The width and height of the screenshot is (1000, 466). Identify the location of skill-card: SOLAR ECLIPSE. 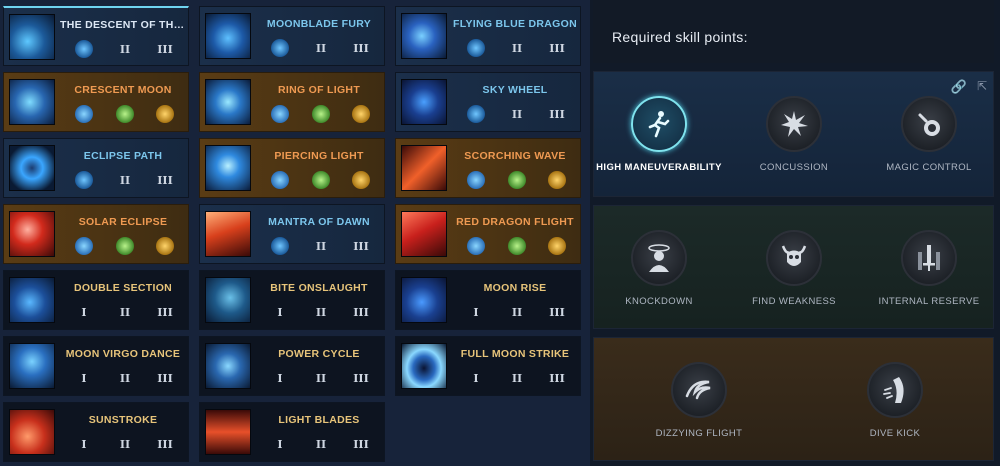
(96, 234).